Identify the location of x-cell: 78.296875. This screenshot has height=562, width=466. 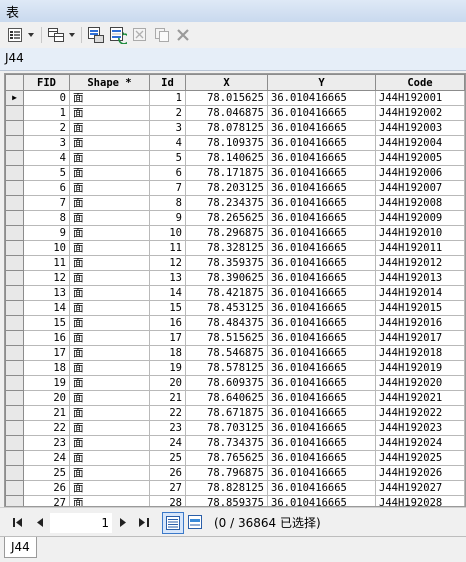
(226, 233).